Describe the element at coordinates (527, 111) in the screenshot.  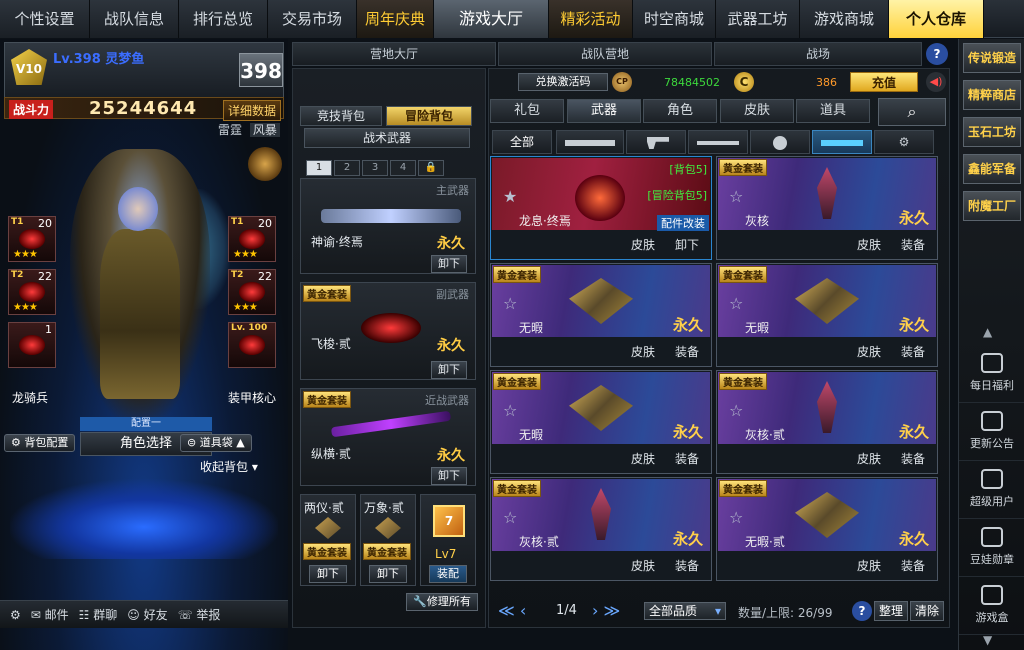
I see `category-tab-0: 礼包` at that location.